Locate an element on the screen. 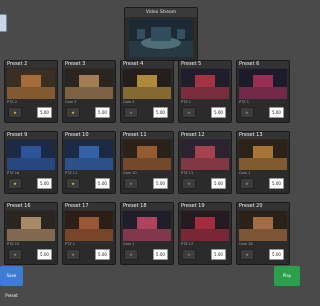  preset-camera-label: PTZ 16 is located at coordinates (13, 173).